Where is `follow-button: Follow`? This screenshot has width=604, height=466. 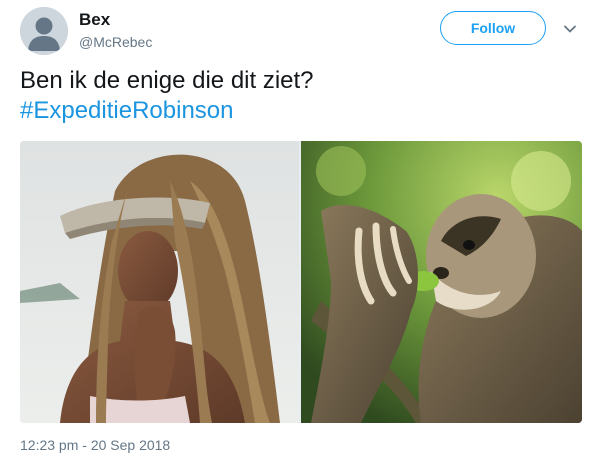
follow-button: Follow is located at coordinates (493, 28).